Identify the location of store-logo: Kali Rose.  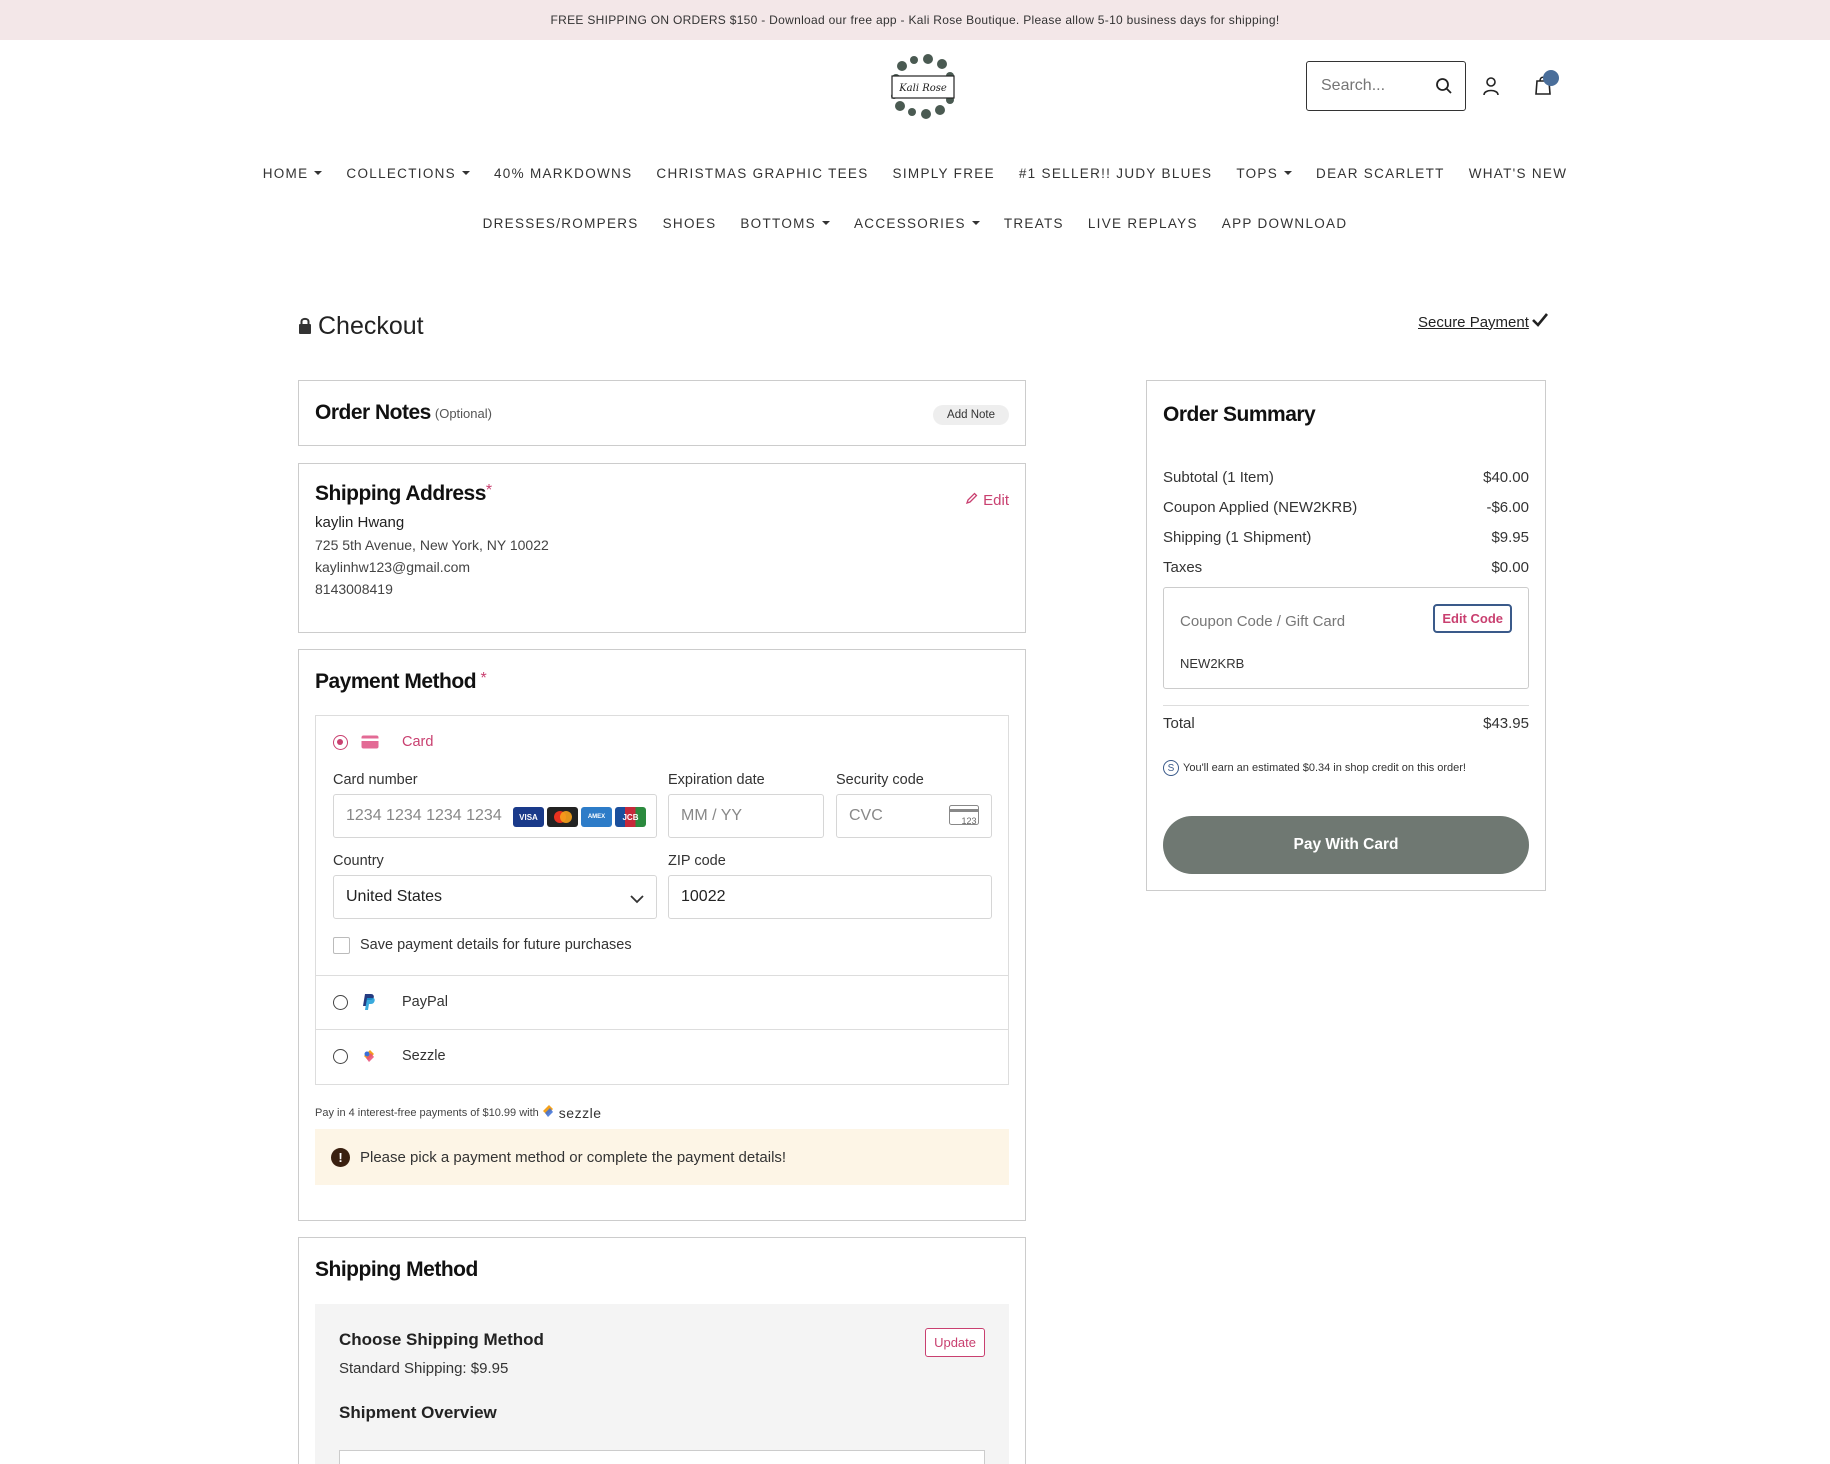
(923, 87).